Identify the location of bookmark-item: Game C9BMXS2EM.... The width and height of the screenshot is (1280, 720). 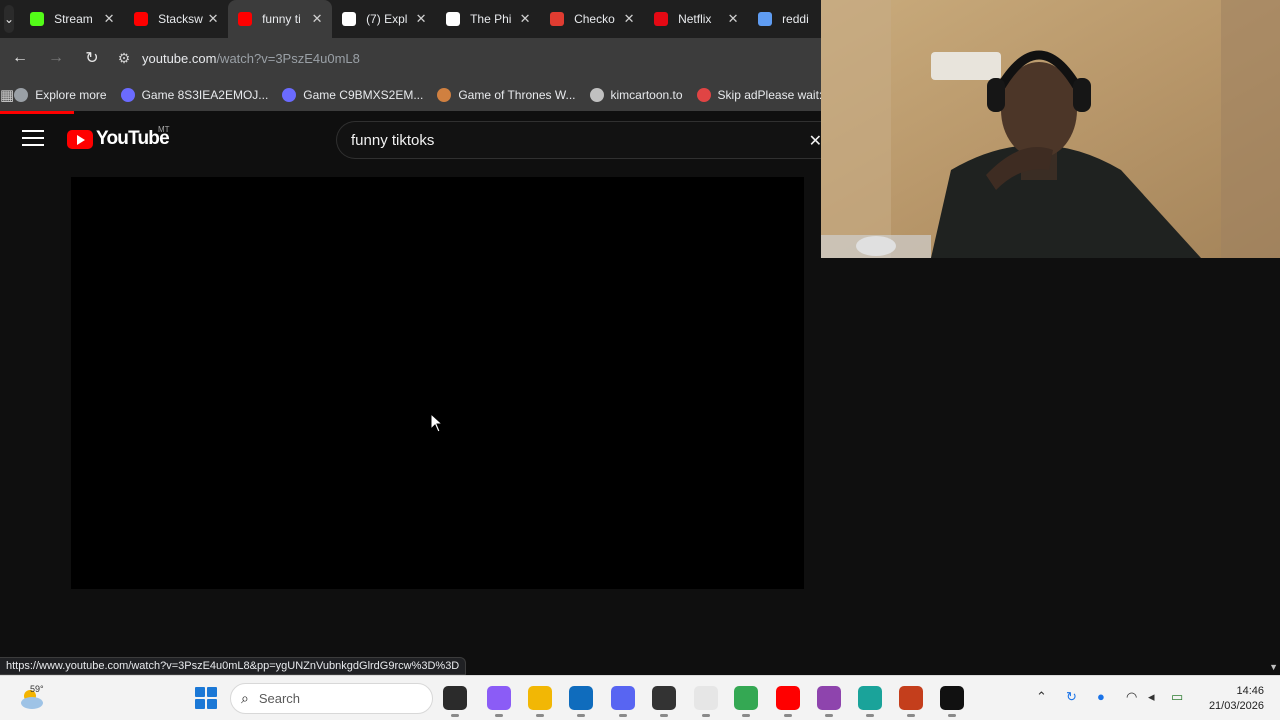
(352, 94).